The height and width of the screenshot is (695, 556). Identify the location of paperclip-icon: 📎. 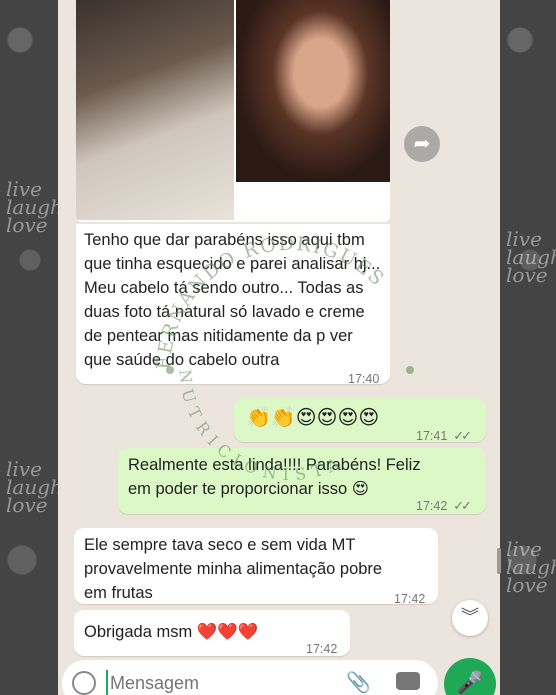
(358, 682).